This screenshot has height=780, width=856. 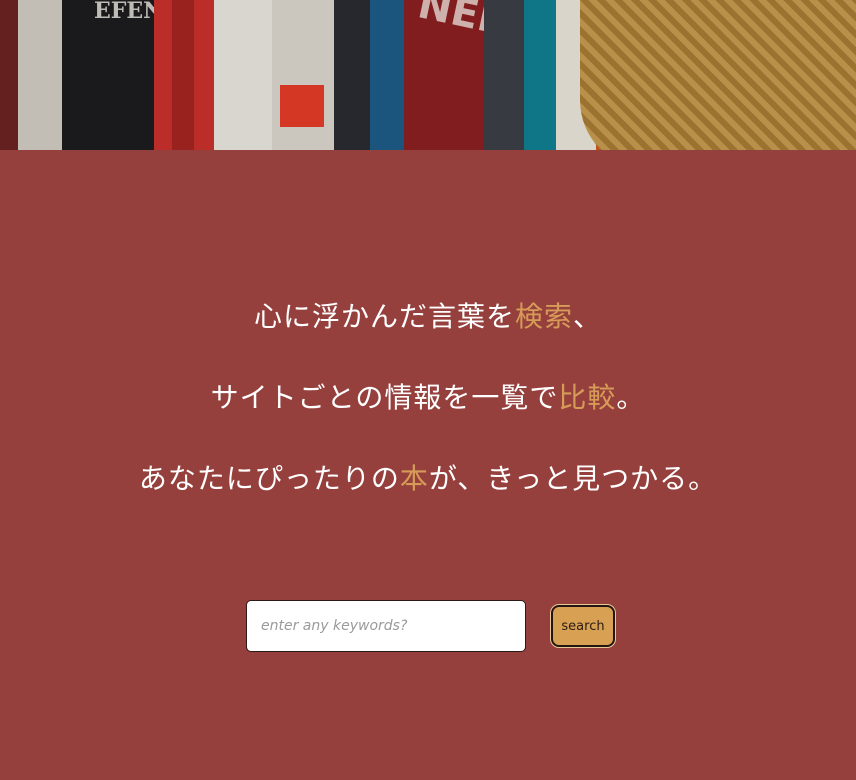 What do you see at coordinates (414, 478) in the screenshot?
I see `accent-word: 本` at bounding box center [414, 478].